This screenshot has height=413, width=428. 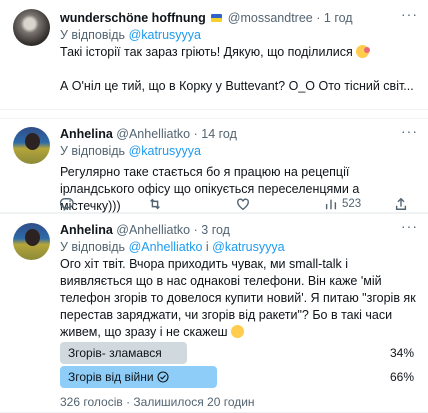 I want to click on analytics-icon, so click(x=331, y=204).